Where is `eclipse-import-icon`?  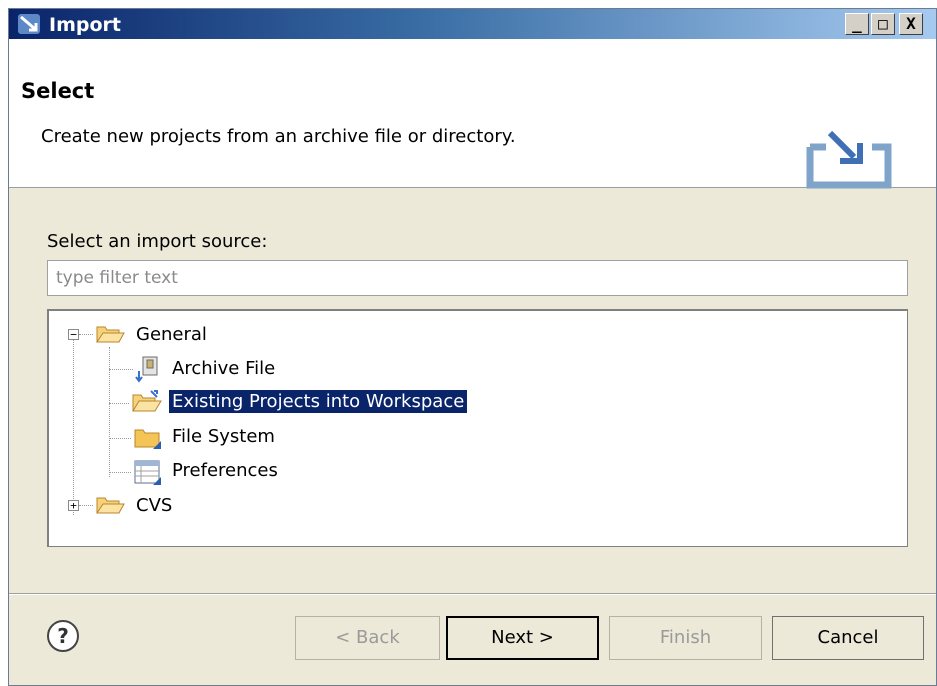
eclipse-import-icon is located at coordinates (29, 24).